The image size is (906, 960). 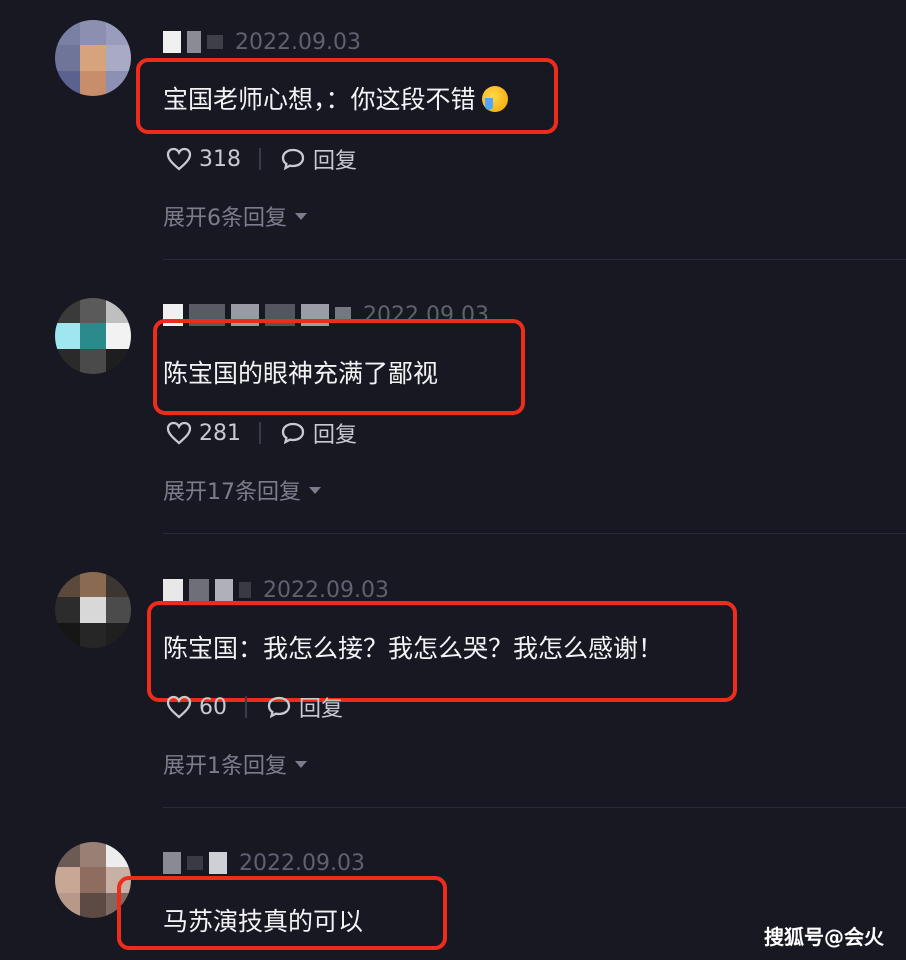 I want to click on comment-actions: 318 回复, so click(x=261, y=159).